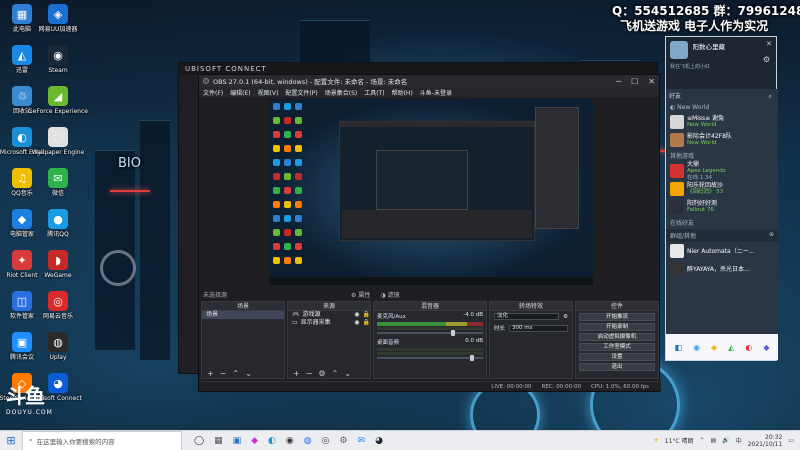 The image size is (800, 450). What do you see at coordinates (617, 347) in the screenshot?
I see `studio-mode-button: 工作室模式` at bounding box center [617, 347].